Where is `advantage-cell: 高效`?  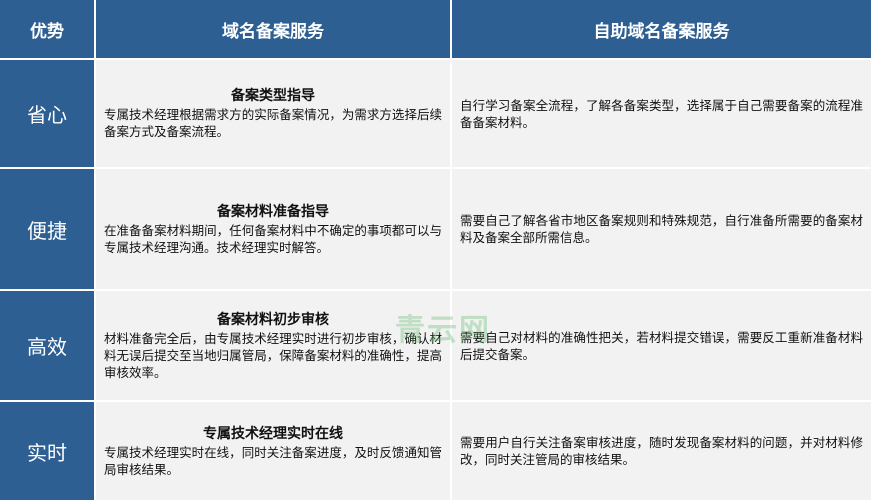
advantage-cell: 高效 is located at coordinates (47, 345).